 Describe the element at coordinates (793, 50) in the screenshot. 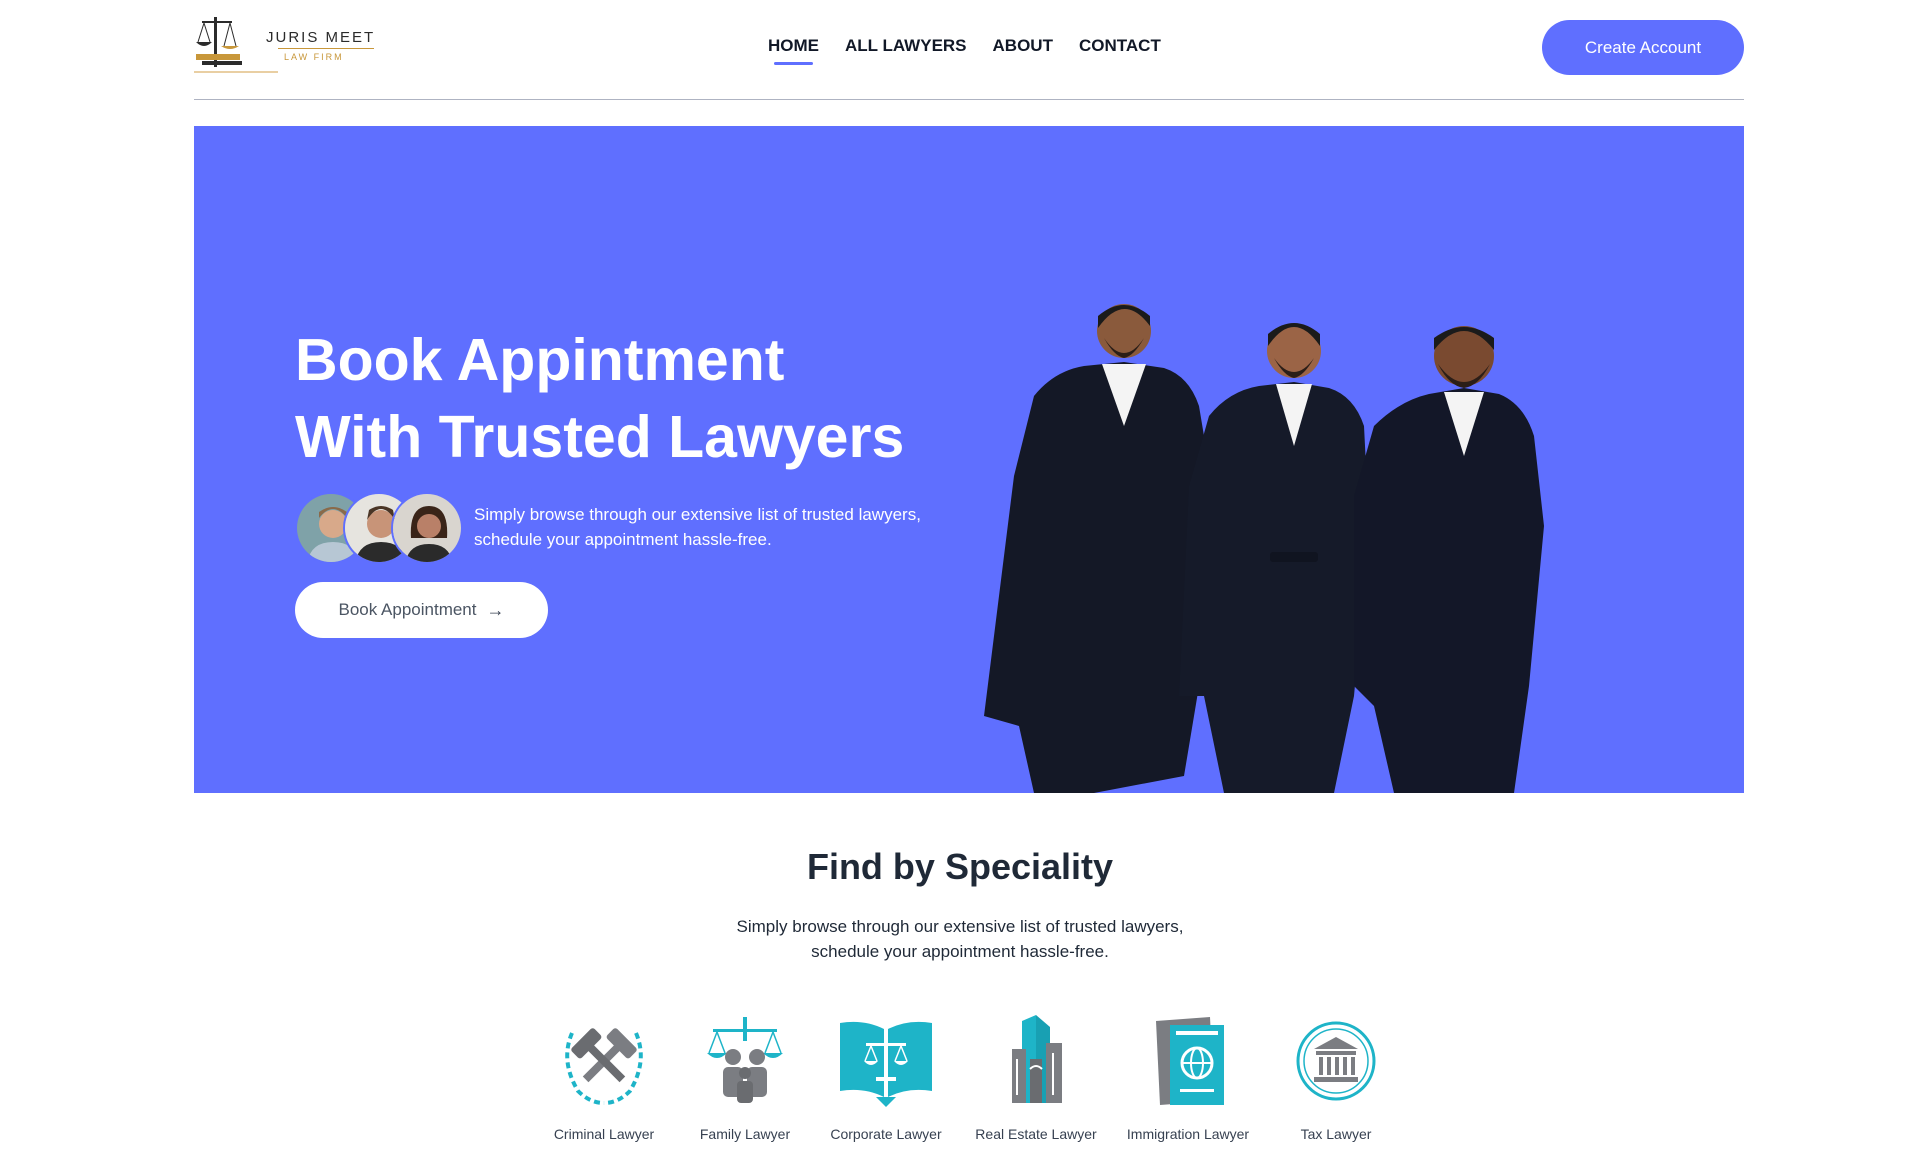

I see `nav-item-home: HOME` at that location.